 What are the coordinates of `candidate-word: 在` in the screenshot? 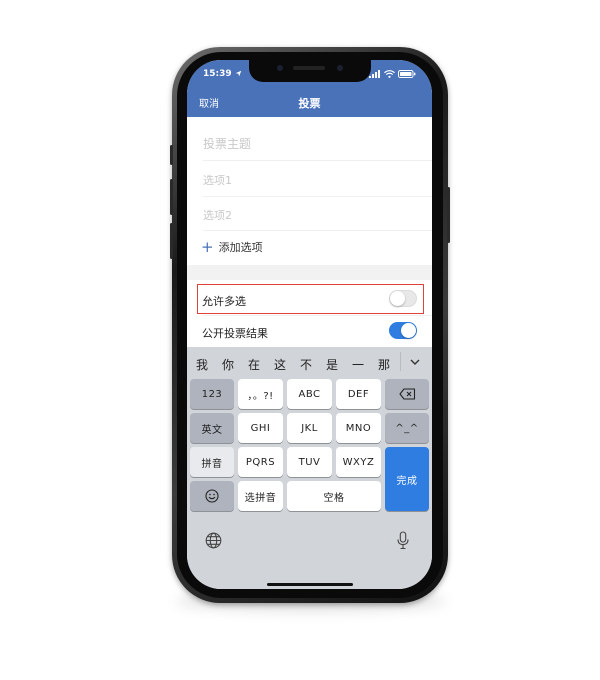 It's located at (254, 364).